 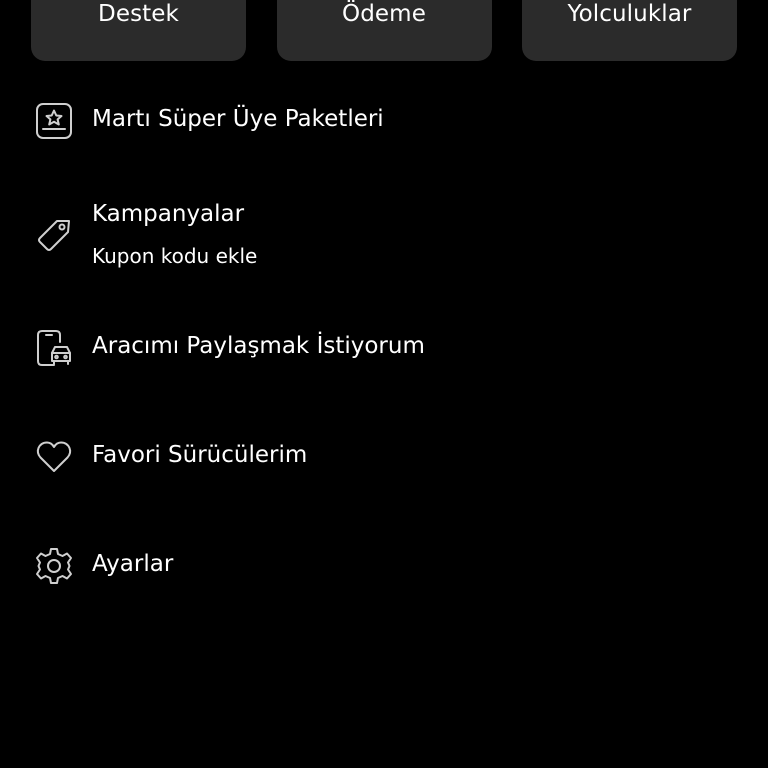 I want to click on rides-button: Yolculuklar, so click(x=629, y=30).